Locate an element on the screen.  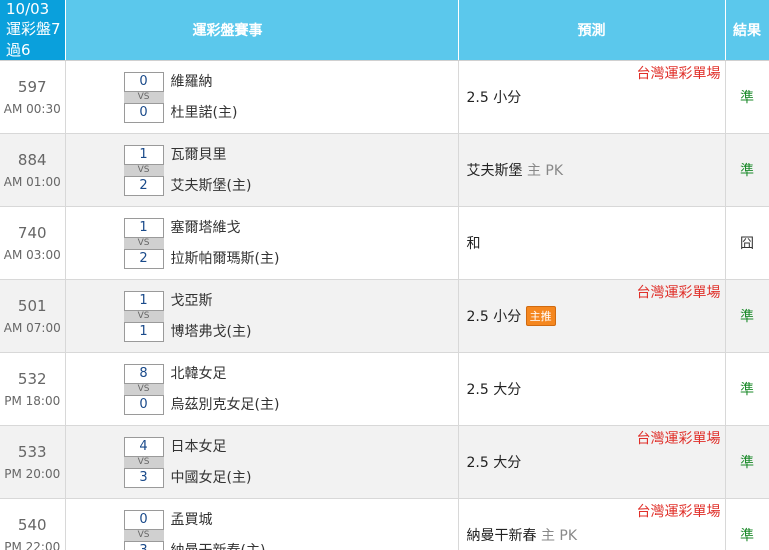
team-away: 瓦爾貝里 is located at coordinates (211, 155).